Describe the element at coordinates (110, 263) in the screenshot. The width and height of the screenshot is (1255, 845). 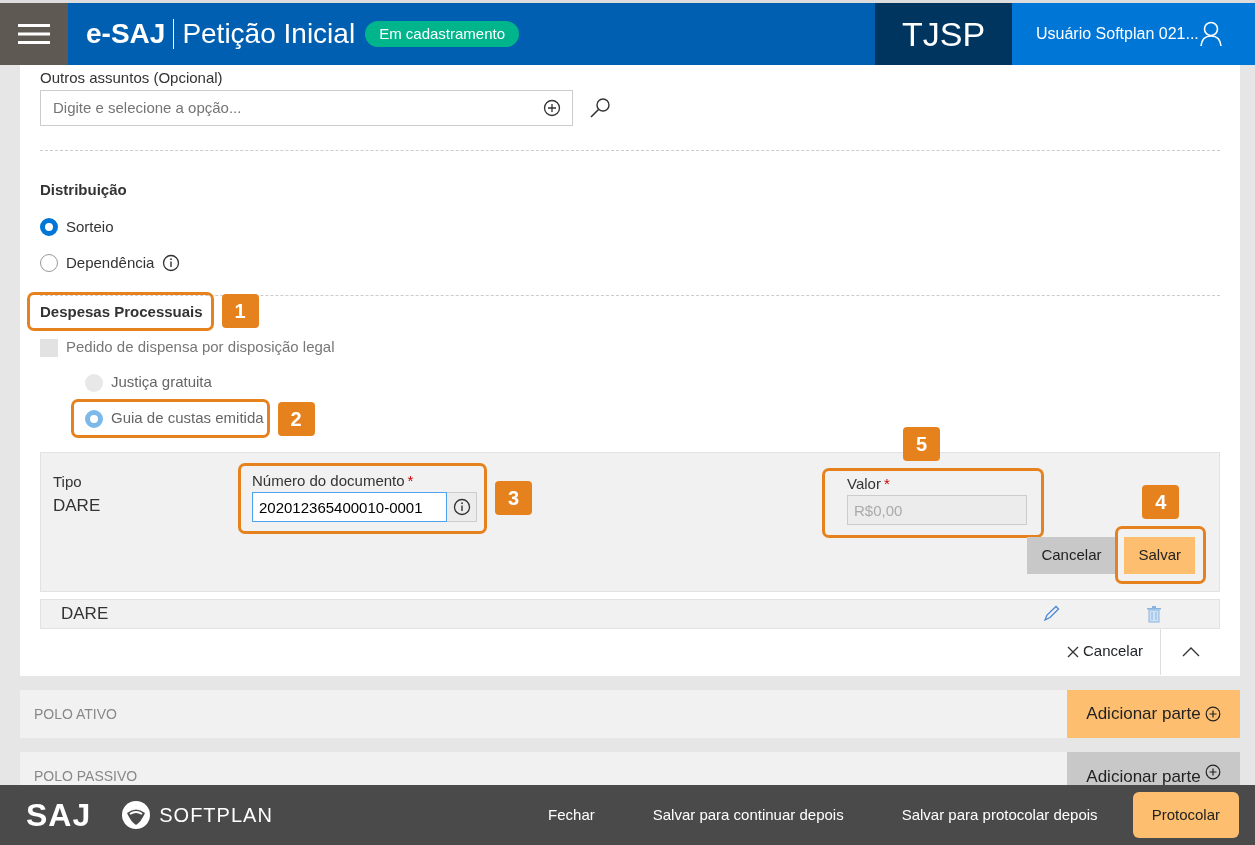
I see `radio-label: Dependência` at that location.